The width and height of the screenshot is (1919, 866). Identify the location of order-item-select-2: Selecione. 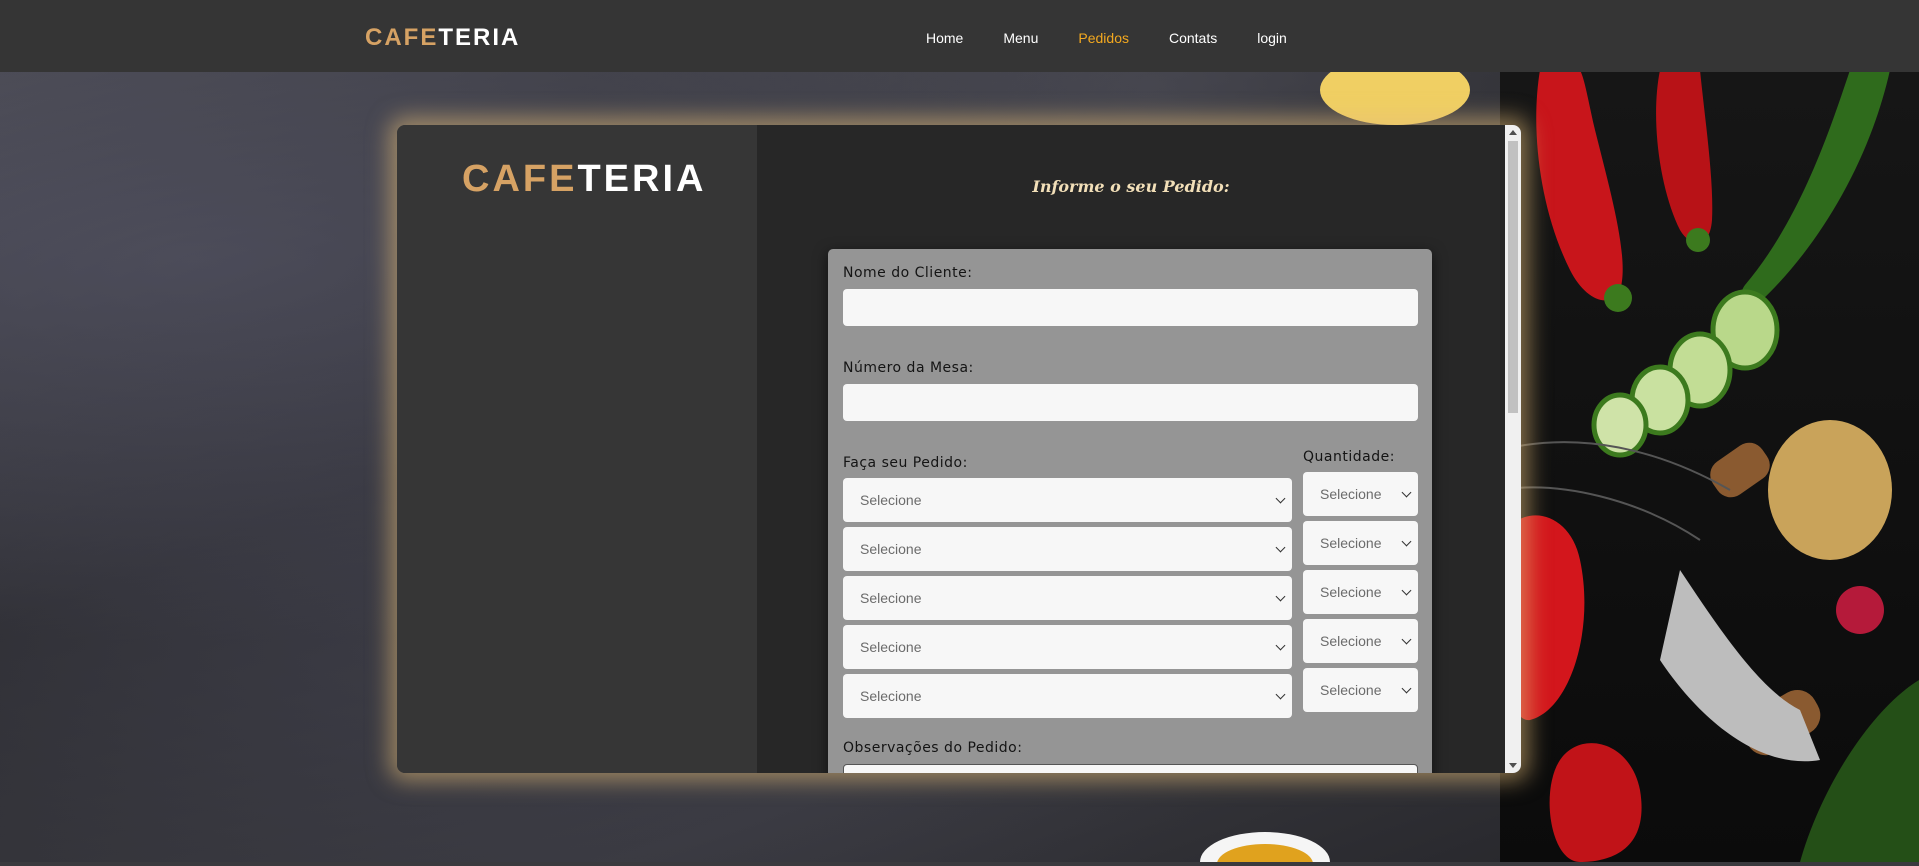
(1067, 549).